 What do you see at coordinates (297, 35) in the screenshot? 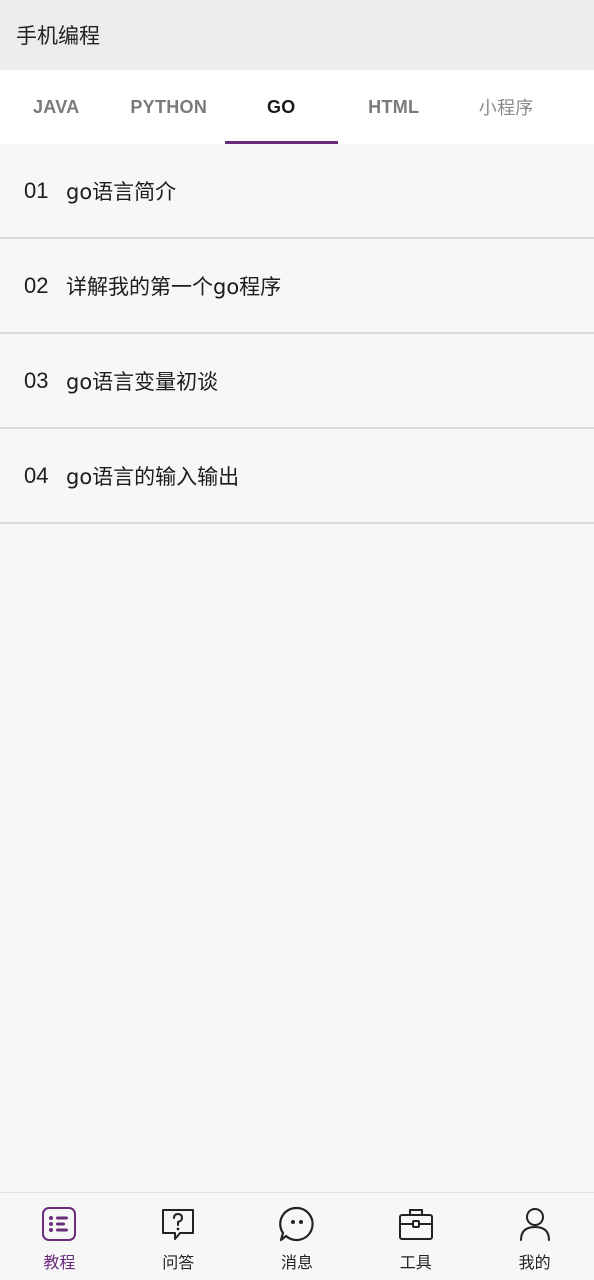
I see `top-app-bar: 手机编程` at bounding box center [297, 35].